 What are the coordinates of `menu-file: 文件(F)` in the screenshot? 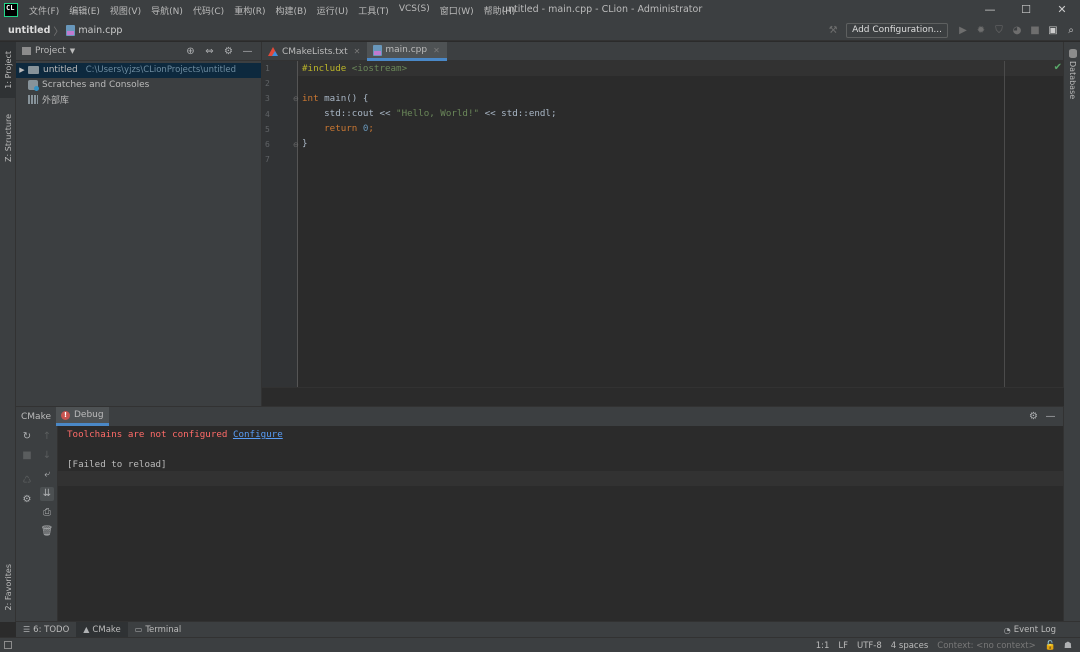 It's located at (44, 10).